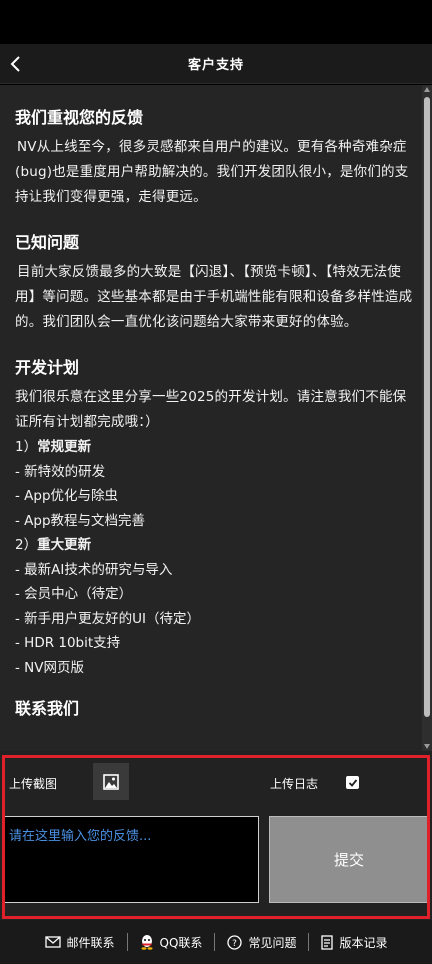 This screenshot has height=964, width=432. I want to click on upload-screenshot-button, so click(111, 781).